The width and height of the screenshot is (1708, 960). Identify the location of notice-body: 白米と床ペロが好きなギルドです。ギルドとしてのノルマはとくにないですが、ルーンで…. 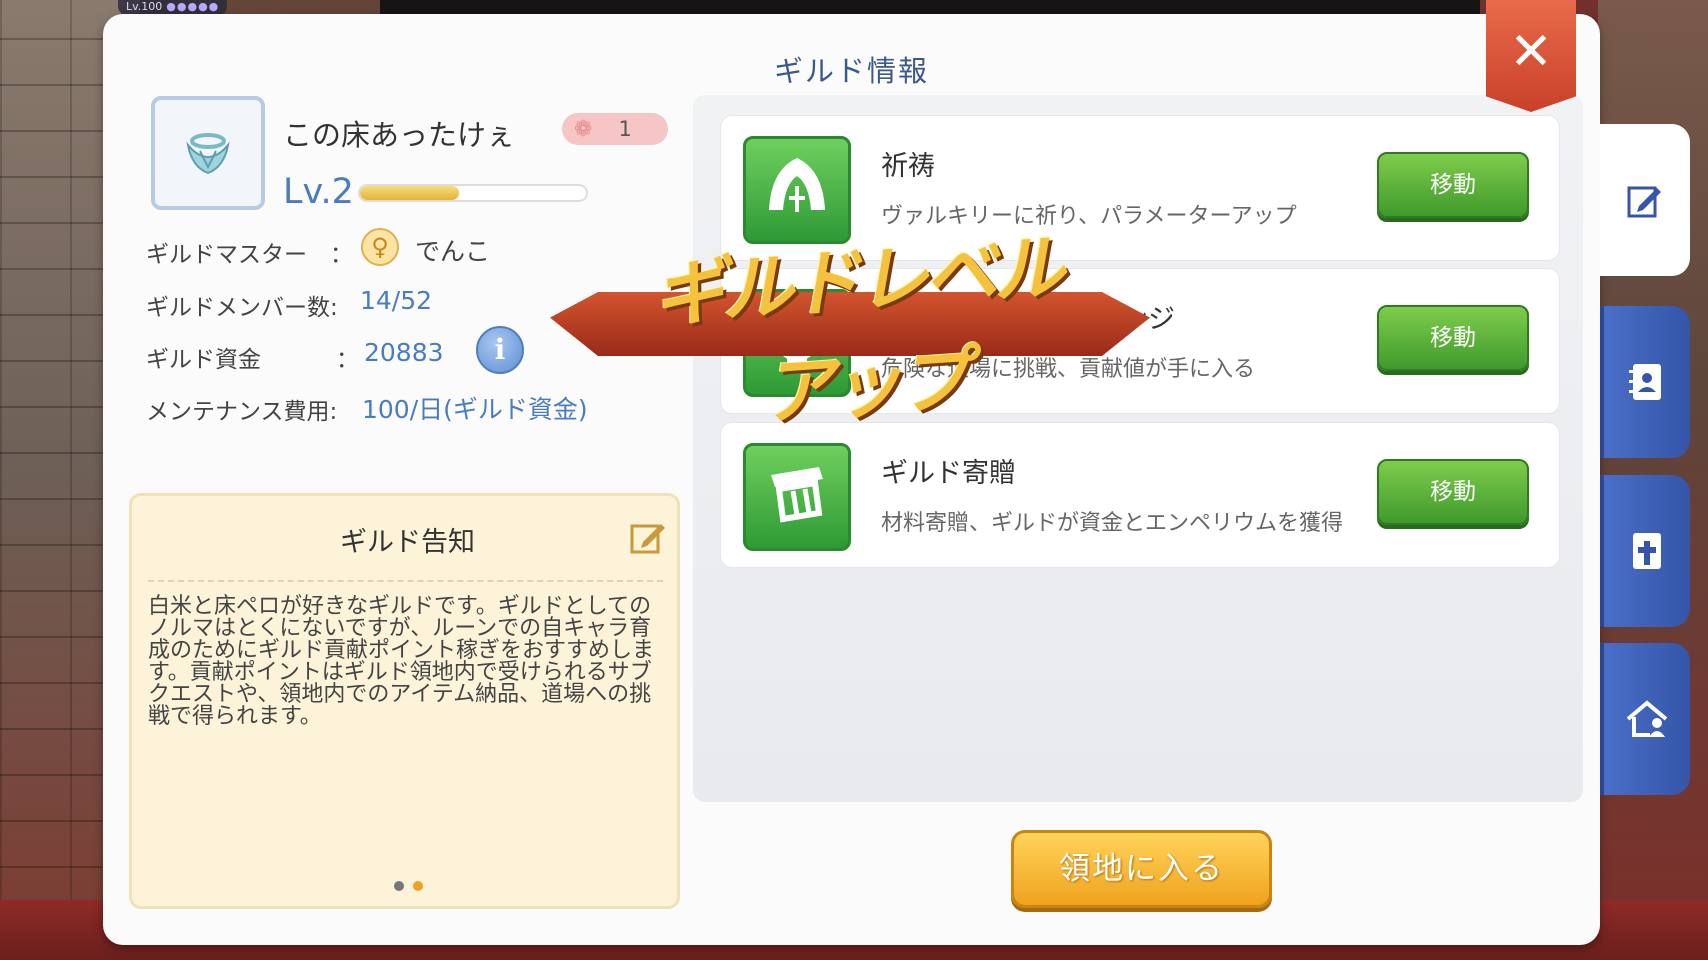
(401, 661).